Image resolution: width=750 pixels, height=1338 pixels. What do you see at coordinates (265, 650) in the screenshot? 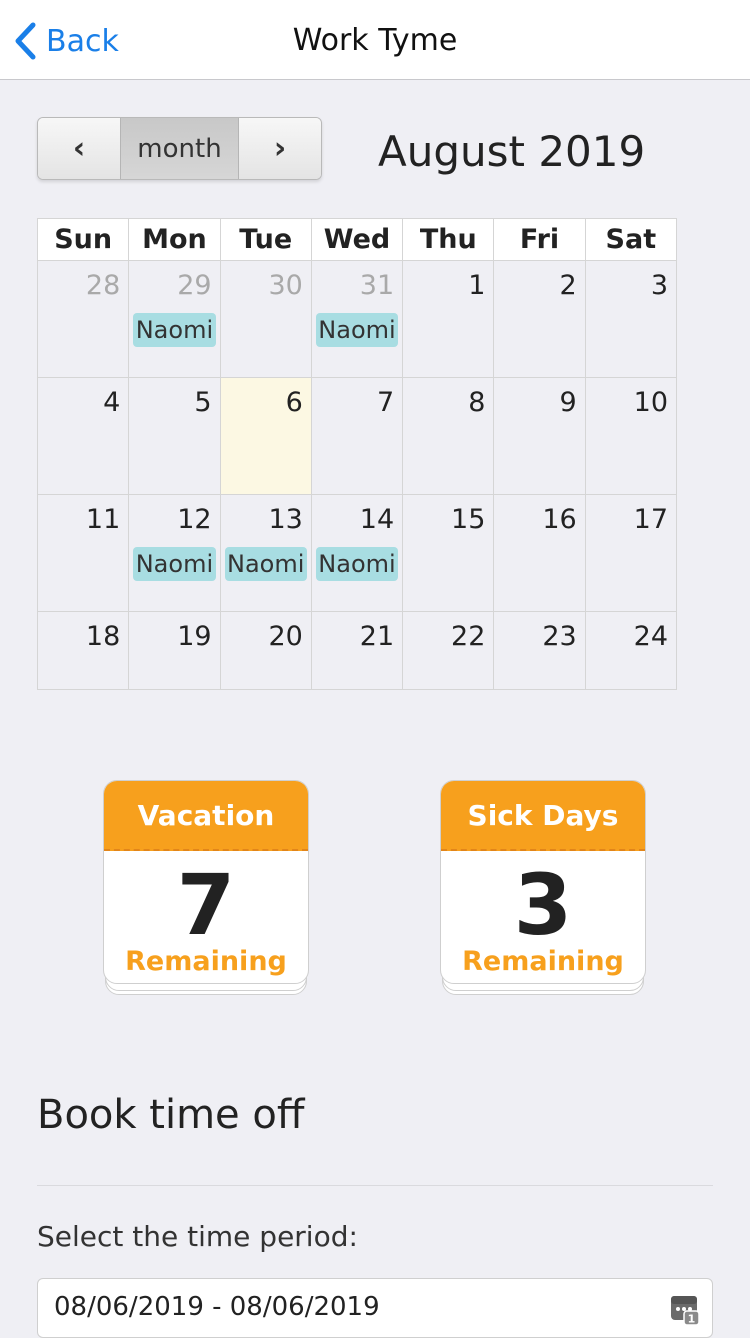
I see `calendar-day-cell: 20` at bounding box center [265, 650].